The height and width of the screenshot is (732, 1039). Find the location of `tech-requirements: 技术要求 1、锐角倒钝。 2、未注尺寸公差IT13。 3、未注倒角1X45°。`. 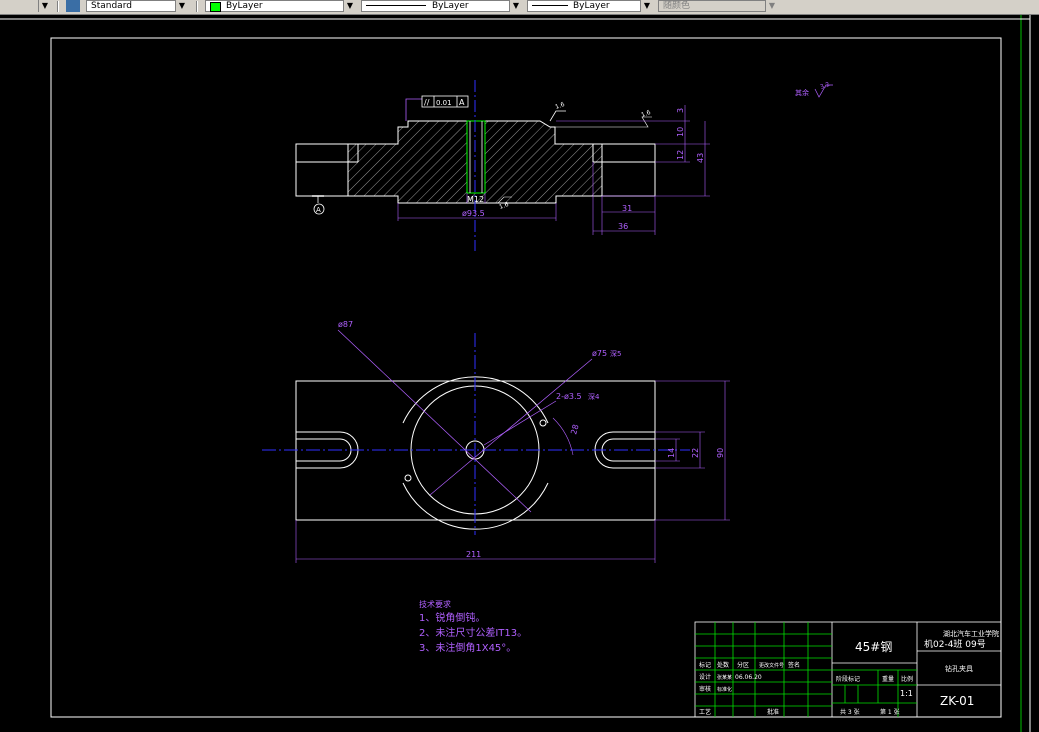

tech-requirements: 技术要求 1、锐角倒钝。 2、未注尺寸公差IT13。 3、未注倒角1X45°。 is located at coordinates (473, 626).